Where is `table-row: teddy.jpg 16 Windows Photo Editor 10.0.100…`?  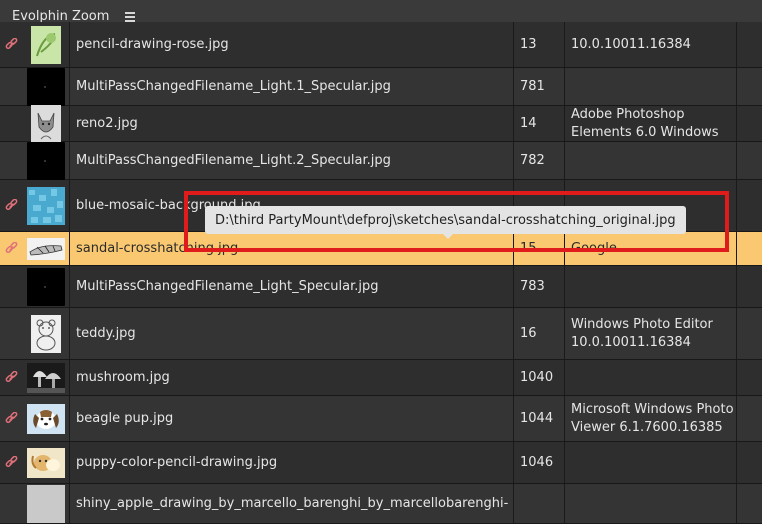
table-row: teddy.jpg 16 Windows Photo Editor 10.0.100… is located at coordinates (381, 334).